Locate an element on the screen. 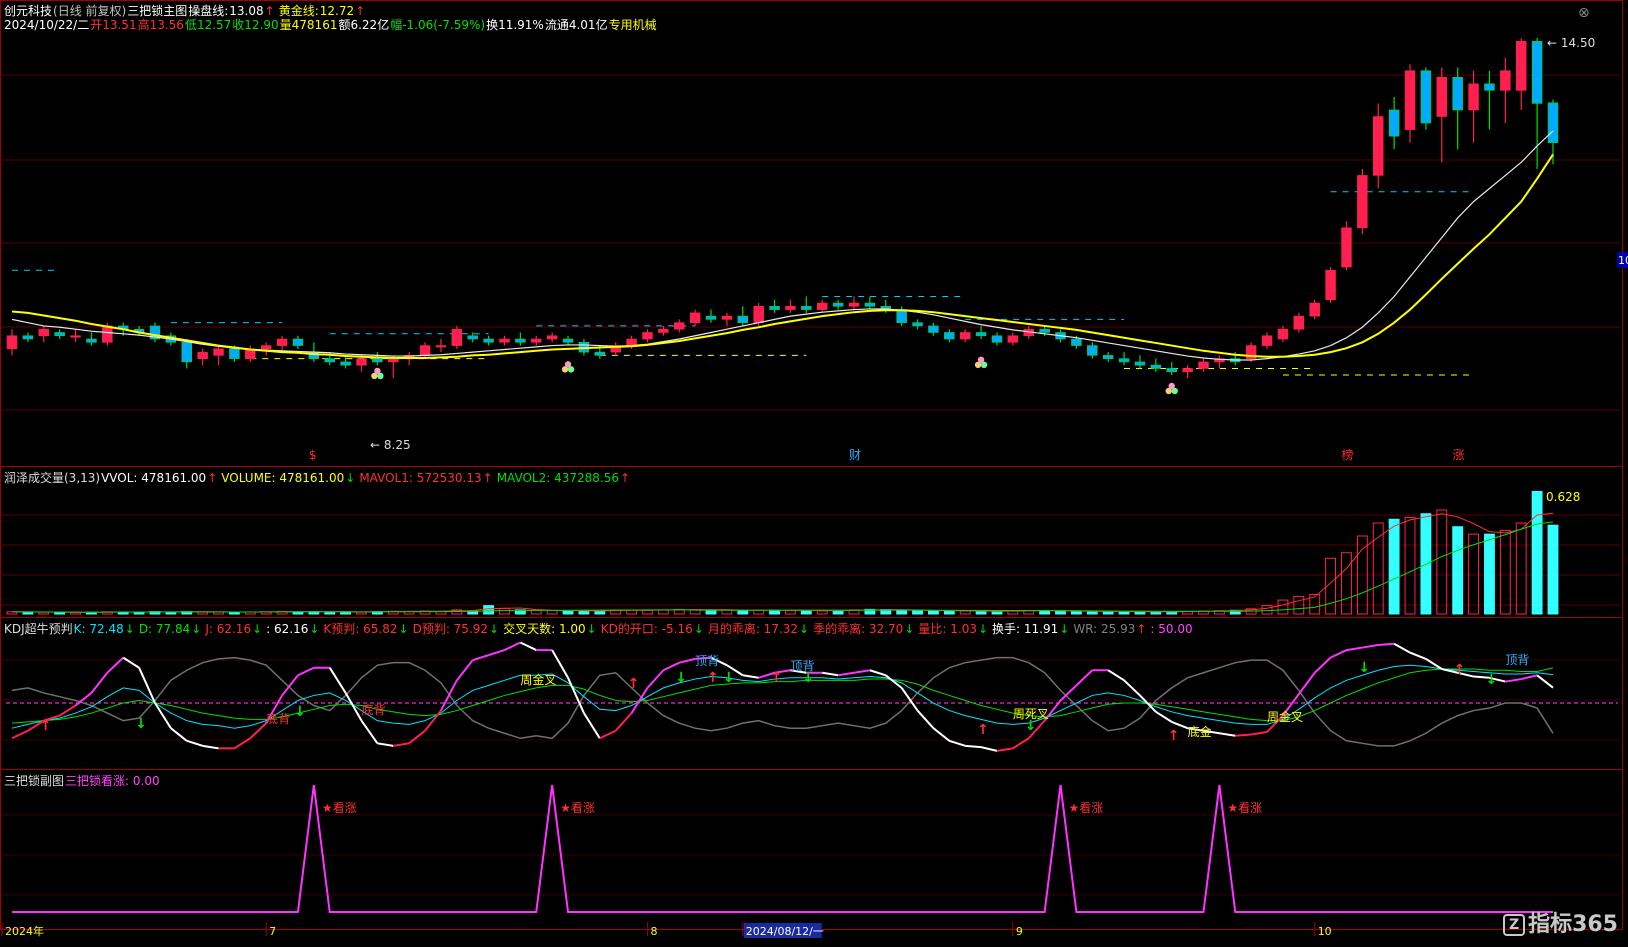 This screenshot has height=947, width=1628. vol-value-label: 0.628 is located at coordinates (1563, 497).